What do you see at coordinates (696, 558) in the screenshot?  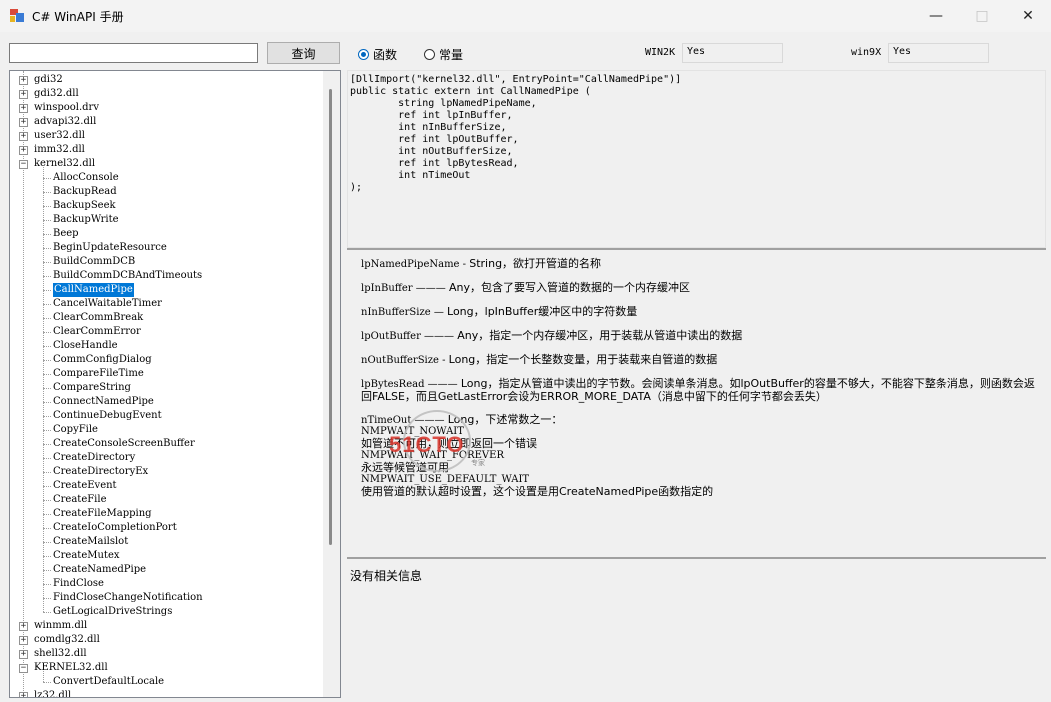 I see `splitter-bottom` at bounding box center [696, 558].